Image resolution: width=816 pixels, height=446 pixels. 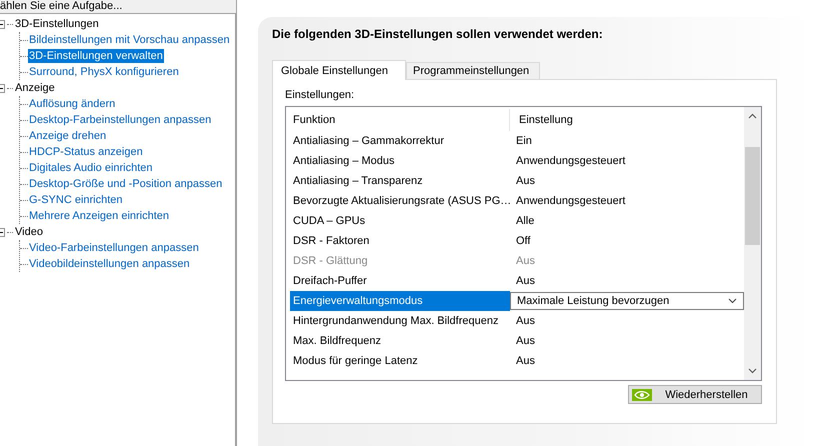 What do you see at coordinates (438, 34) in the screenshot?
I see `section-title: Die folgenden 3D-Einstellungen sollen verwendet werden:` at bounding box center [438, 34].